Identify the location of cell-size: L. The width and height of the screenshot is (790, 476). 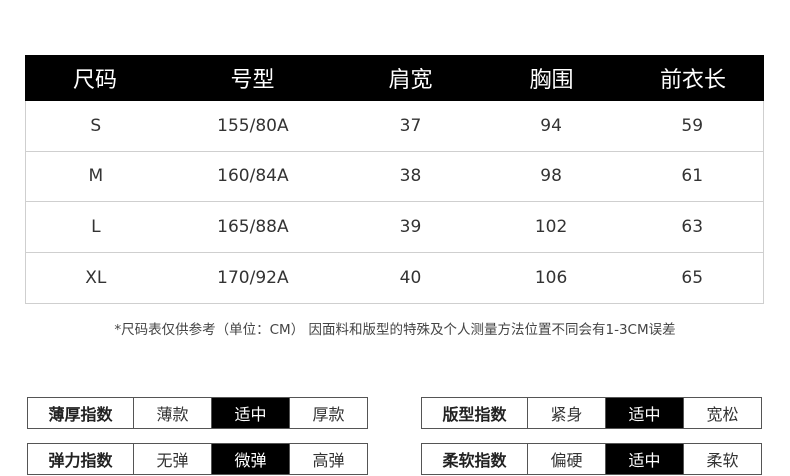
(96, 226).